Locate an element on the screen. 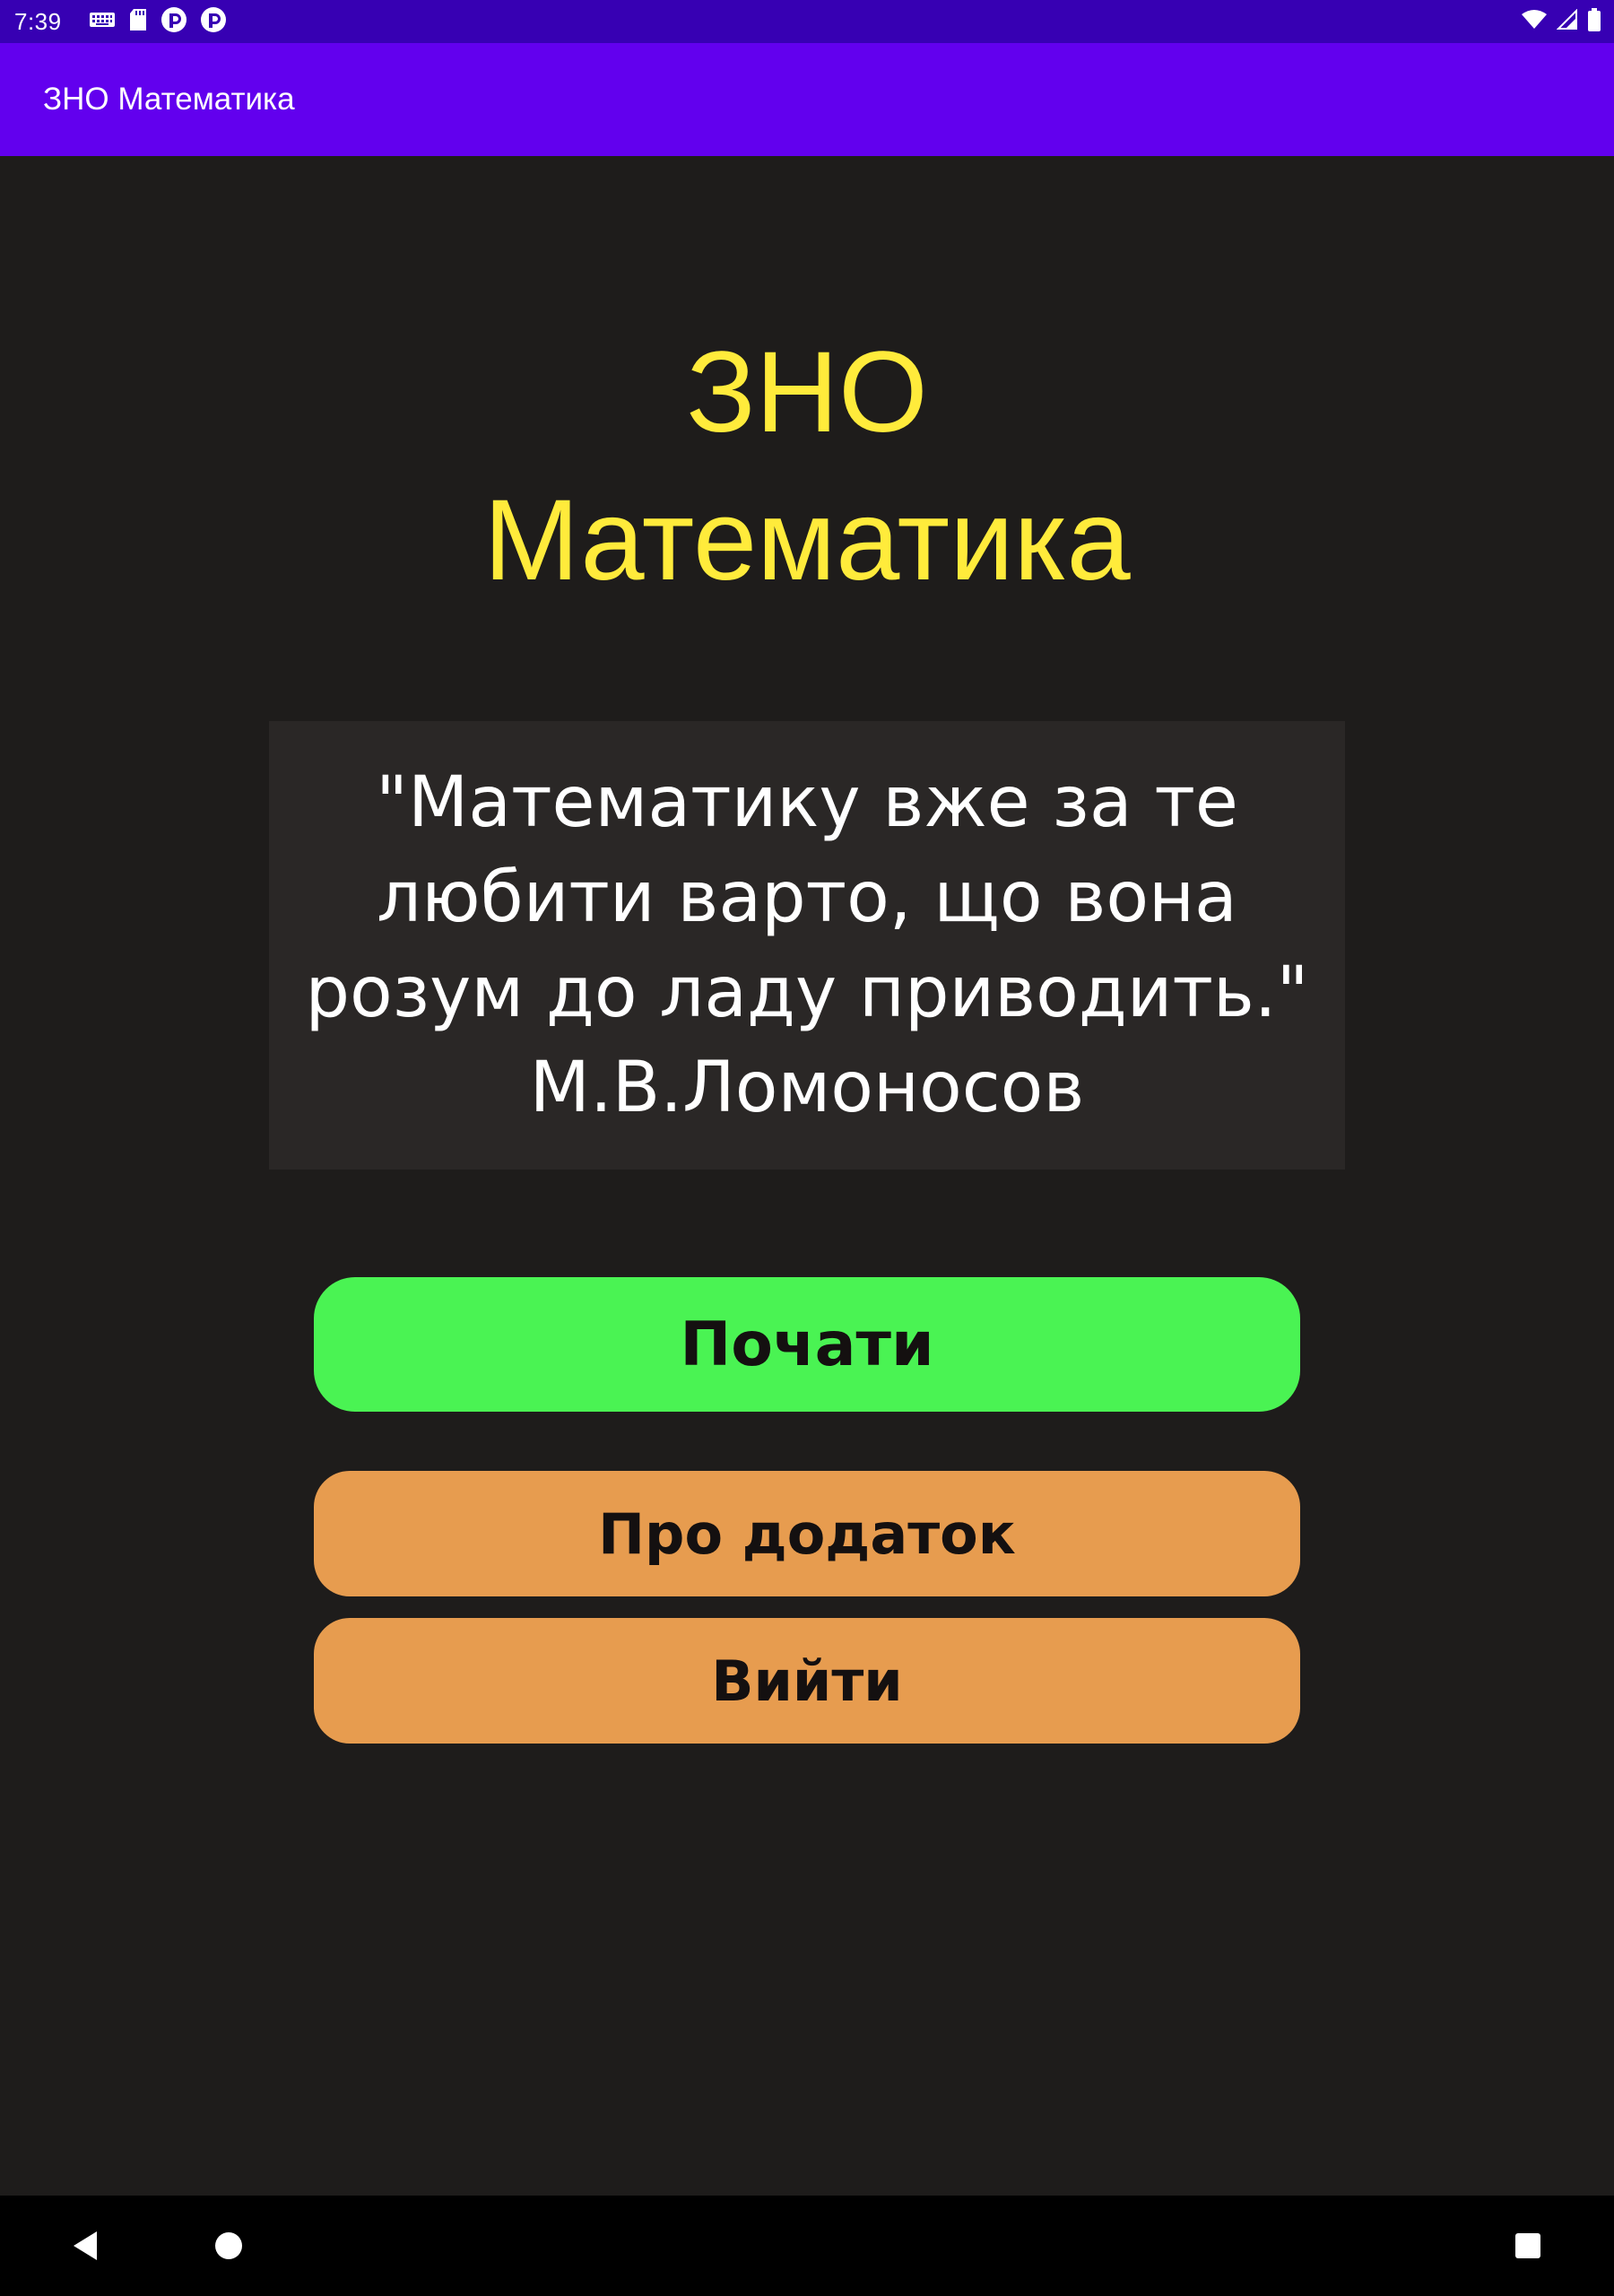  start-button: Почати is located at coordinates (807, 1344).